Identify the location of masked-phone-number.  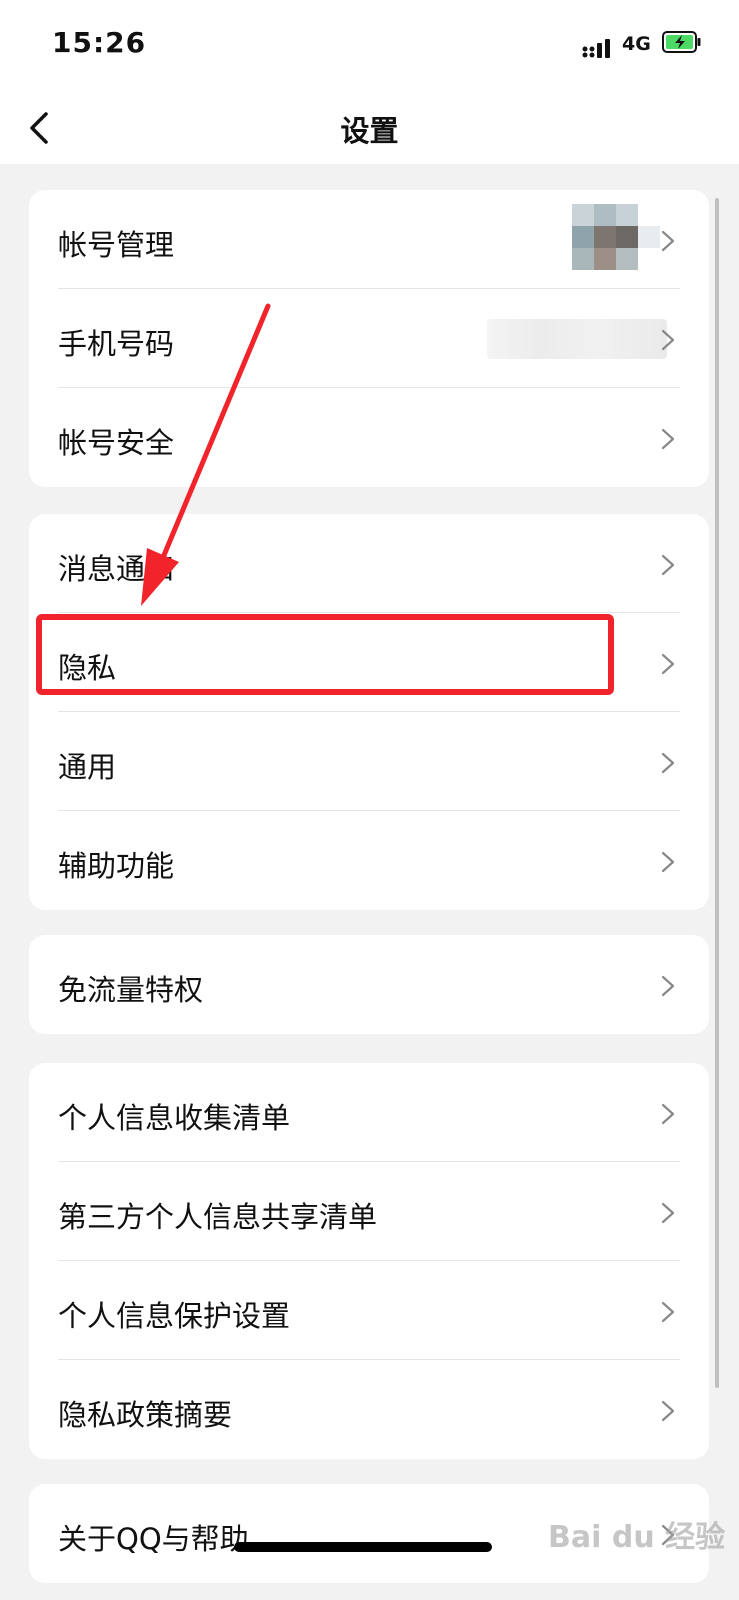
(577, 339).